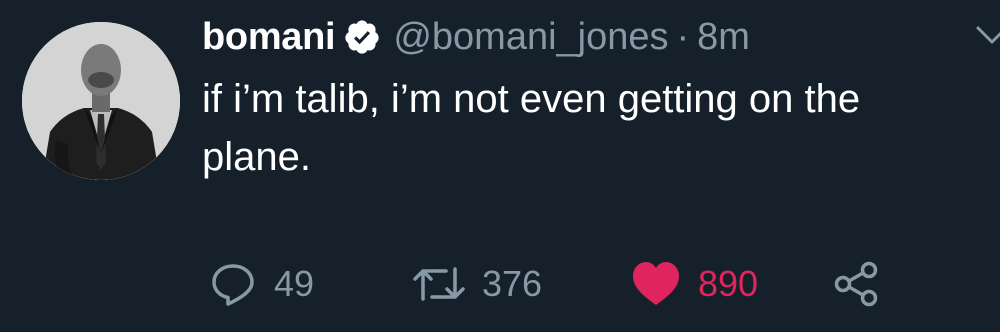  I want to click on reply-count: 49, so click(294, 283).